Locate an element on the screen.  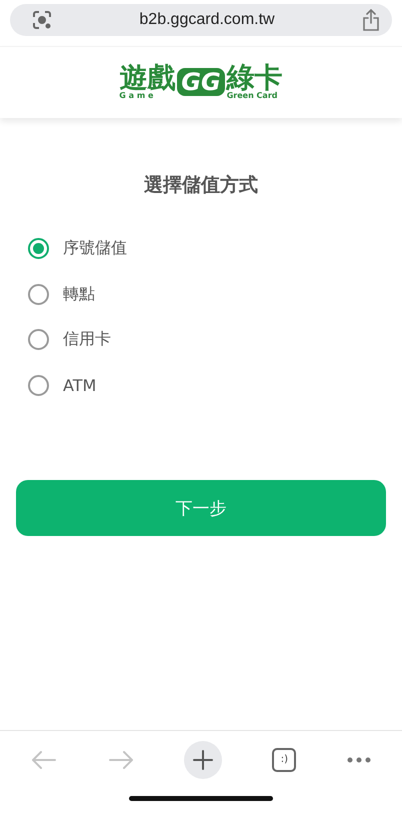
camera-search-icon is located at coordinates (42, 20).